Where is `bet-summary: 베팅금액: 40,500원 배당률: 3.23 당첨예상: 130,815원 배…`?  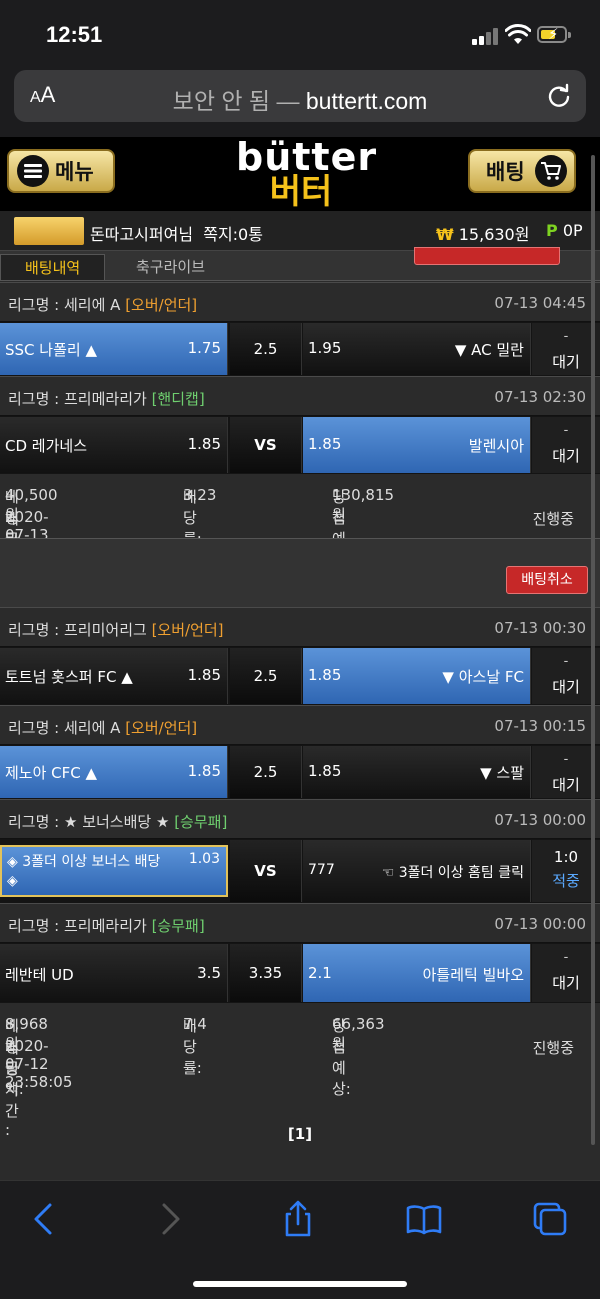 bet-summary: 베팅금액: 40,500원 배당률: 3.23 당첨예상: 130,815원 배… is located at coordinates (300, 542).